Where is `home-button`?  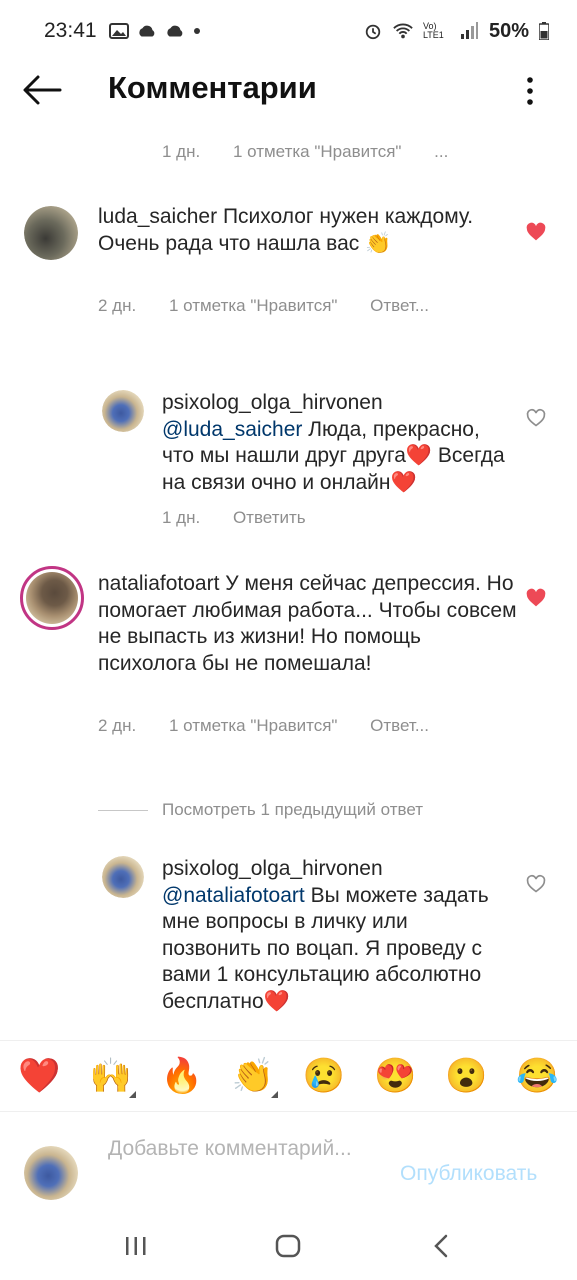
home-button is located at coordinates (288, 1246).